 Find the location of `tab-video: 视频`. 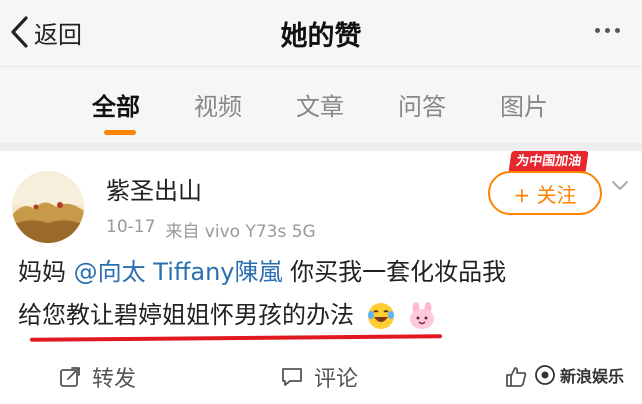

tab-video: 视频 is located at coordinates (218, 104).